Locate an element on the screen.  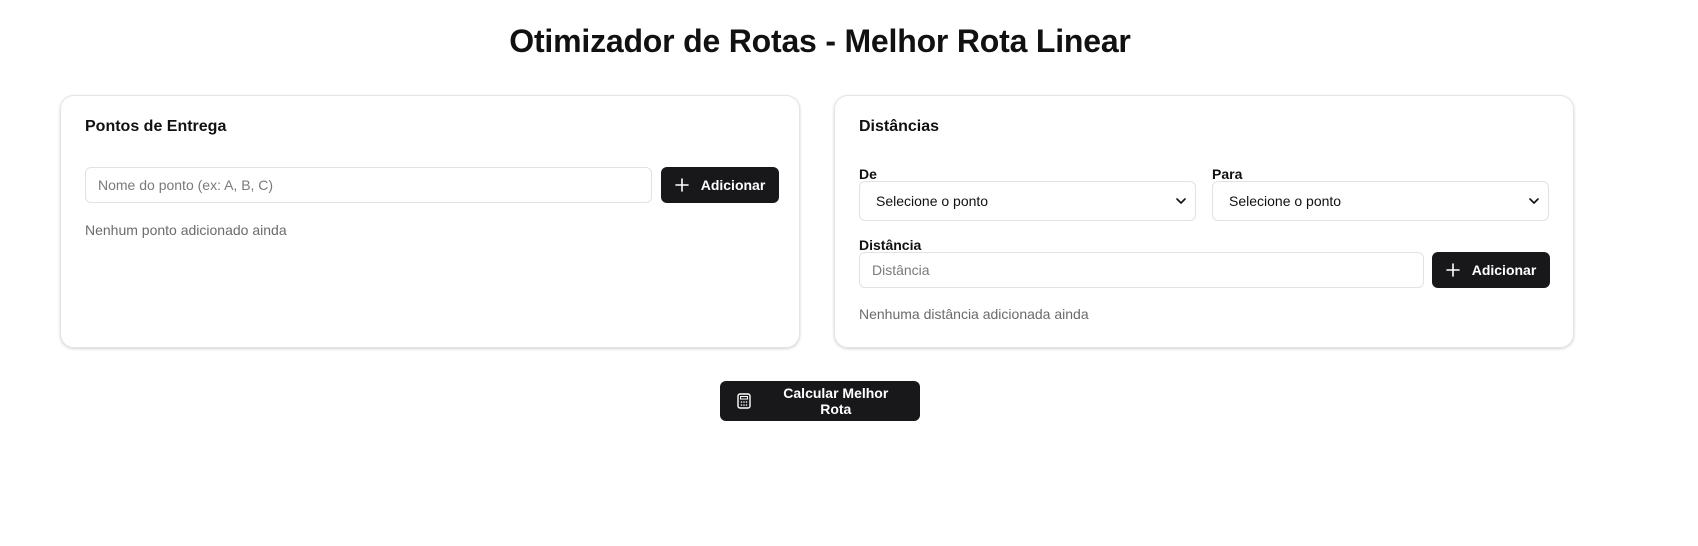
calculate-route-button: Calcular Melhor Rota is located at coordinates (820, 401).